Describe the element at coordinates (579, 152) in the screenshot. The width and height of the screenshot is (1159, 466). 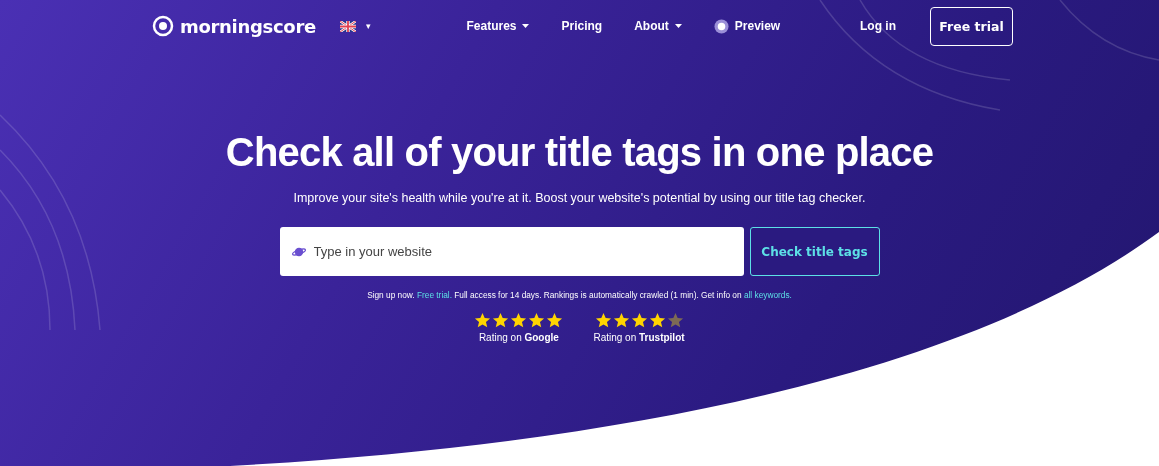
I see `hero-title: Check all of your title tags in one place` at that location.